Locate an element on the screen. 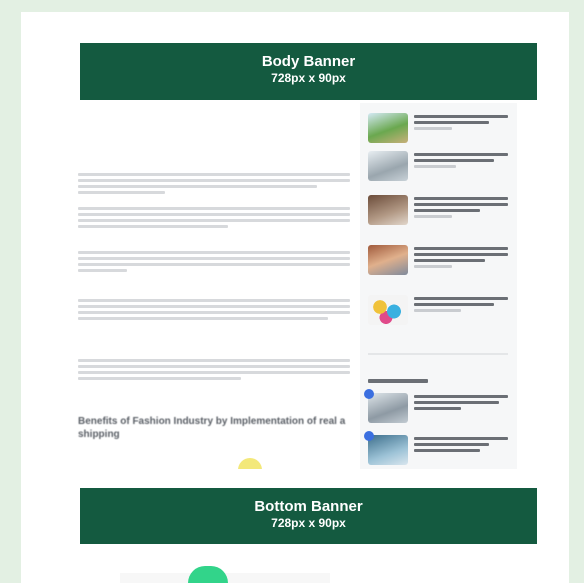  body-banner-size: 728px x 90px is located at coordinates (308, 78).